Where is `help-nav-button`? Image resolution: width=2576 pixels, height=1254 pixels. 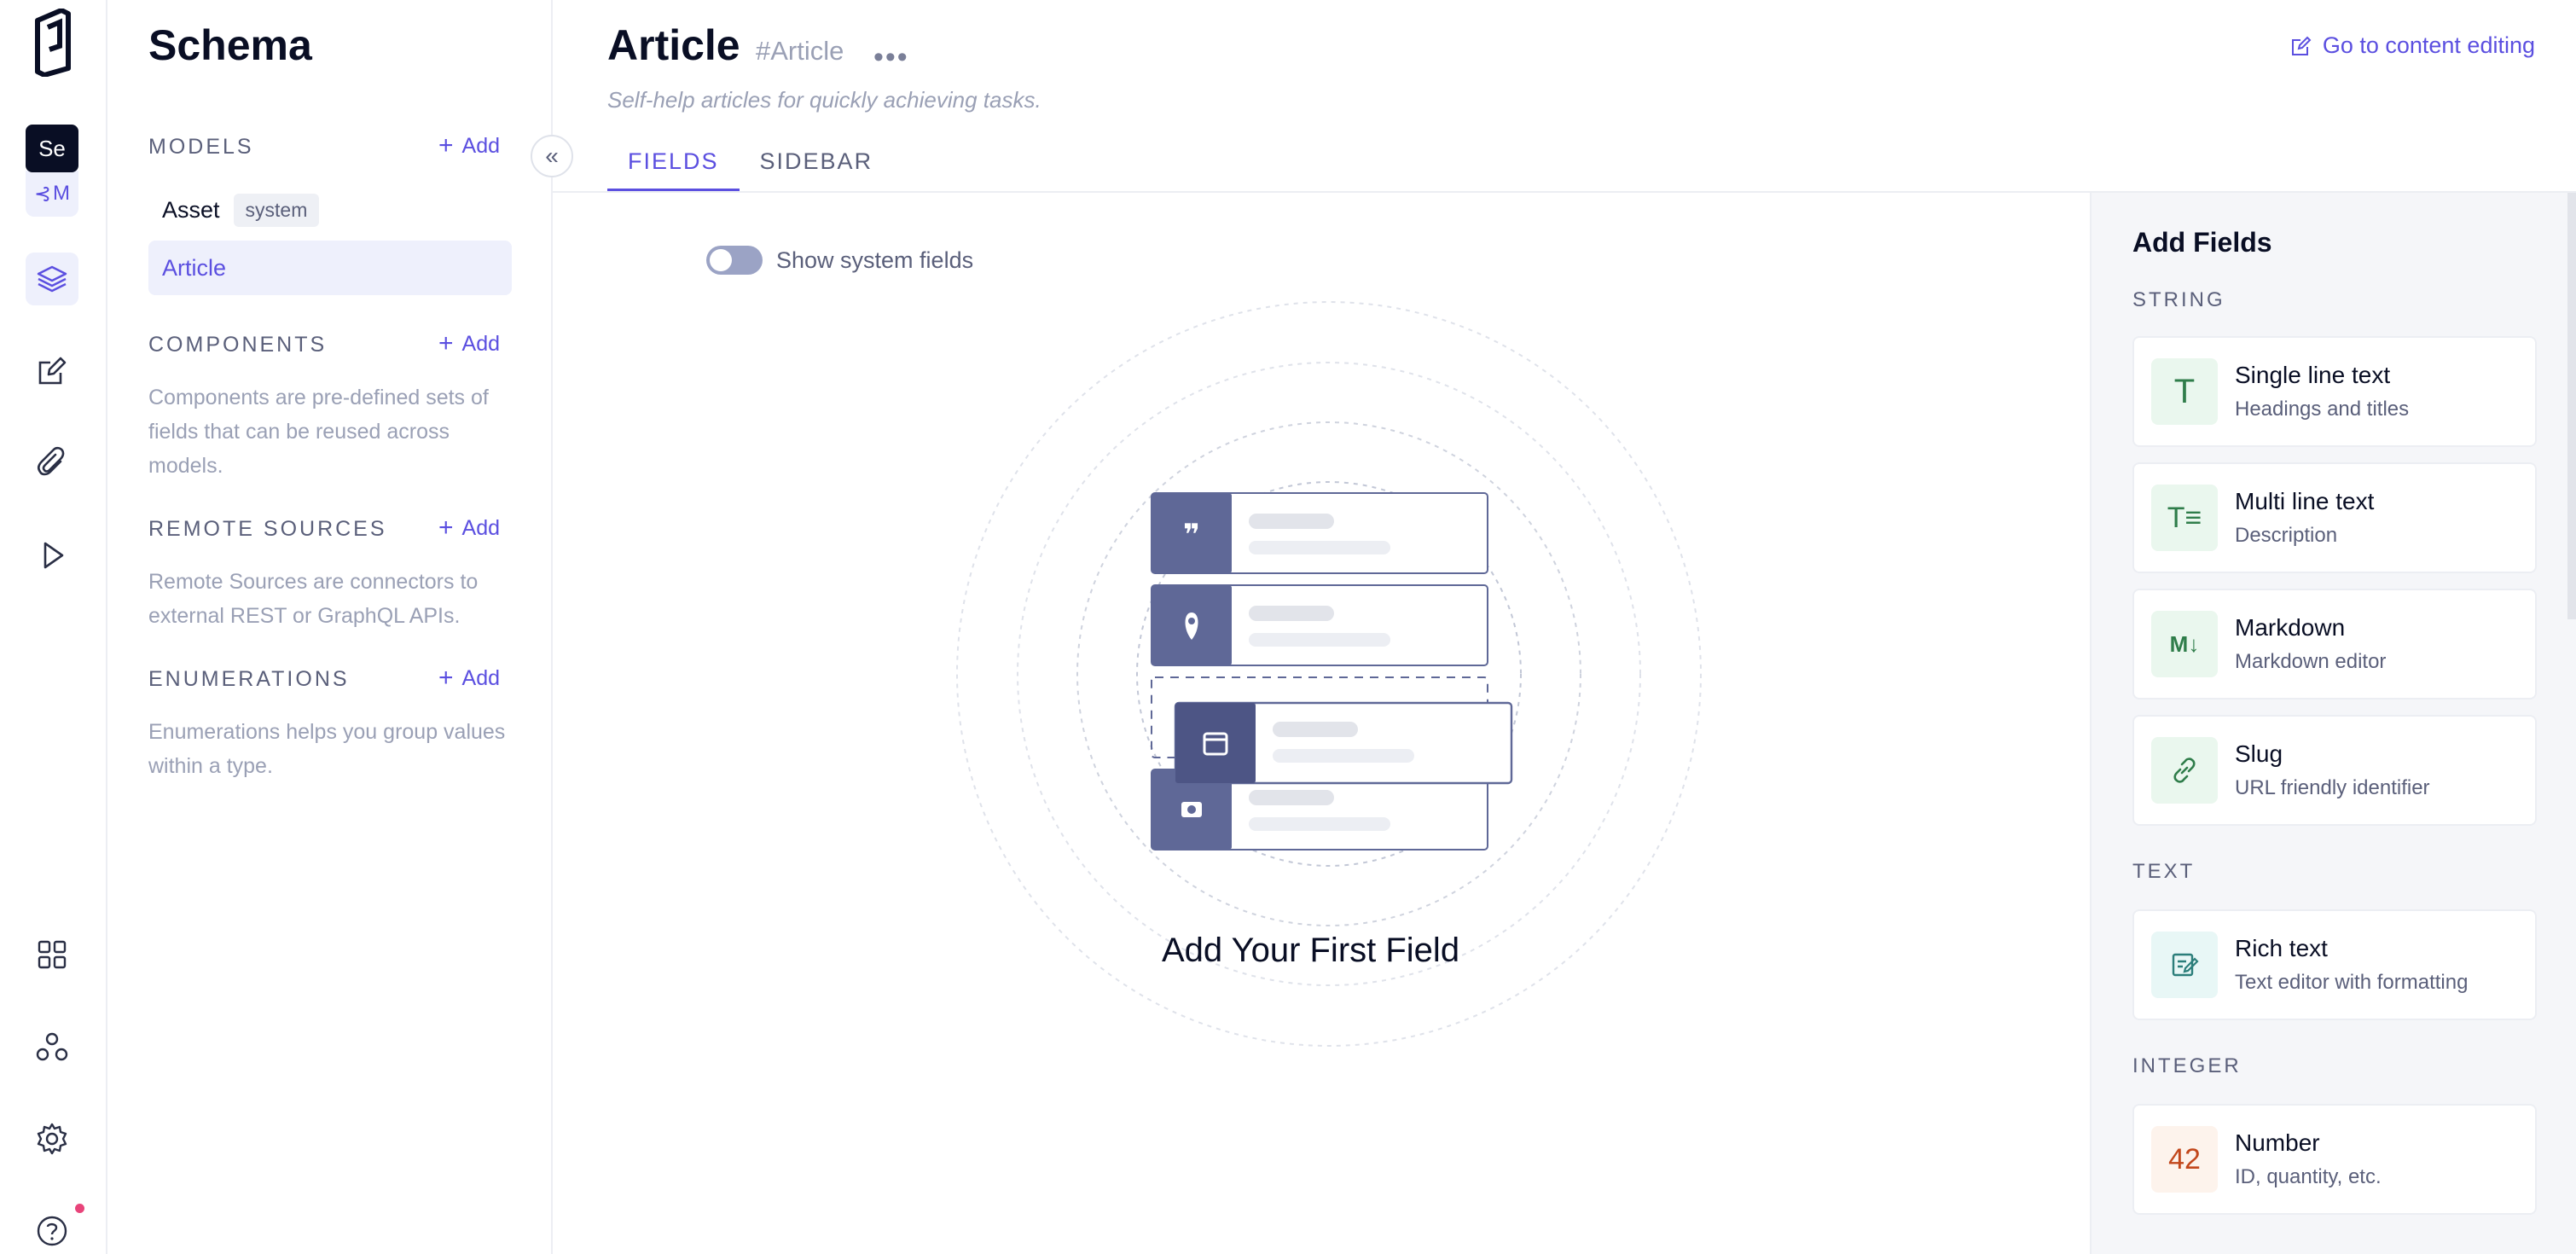
help-nav-button is located at coordinates (52, 1229).